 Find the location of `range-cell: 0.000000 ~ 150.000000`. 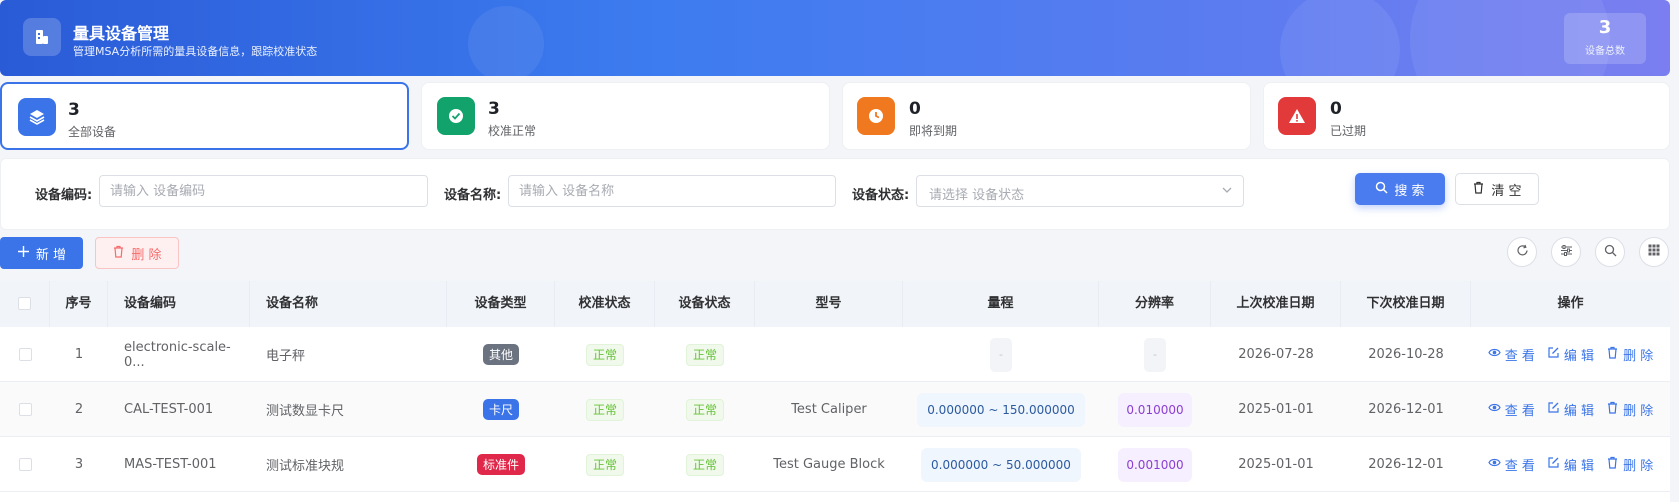

range-cell: 0.000000 ~ 150.000000 is located at coordinates (1001, 409).